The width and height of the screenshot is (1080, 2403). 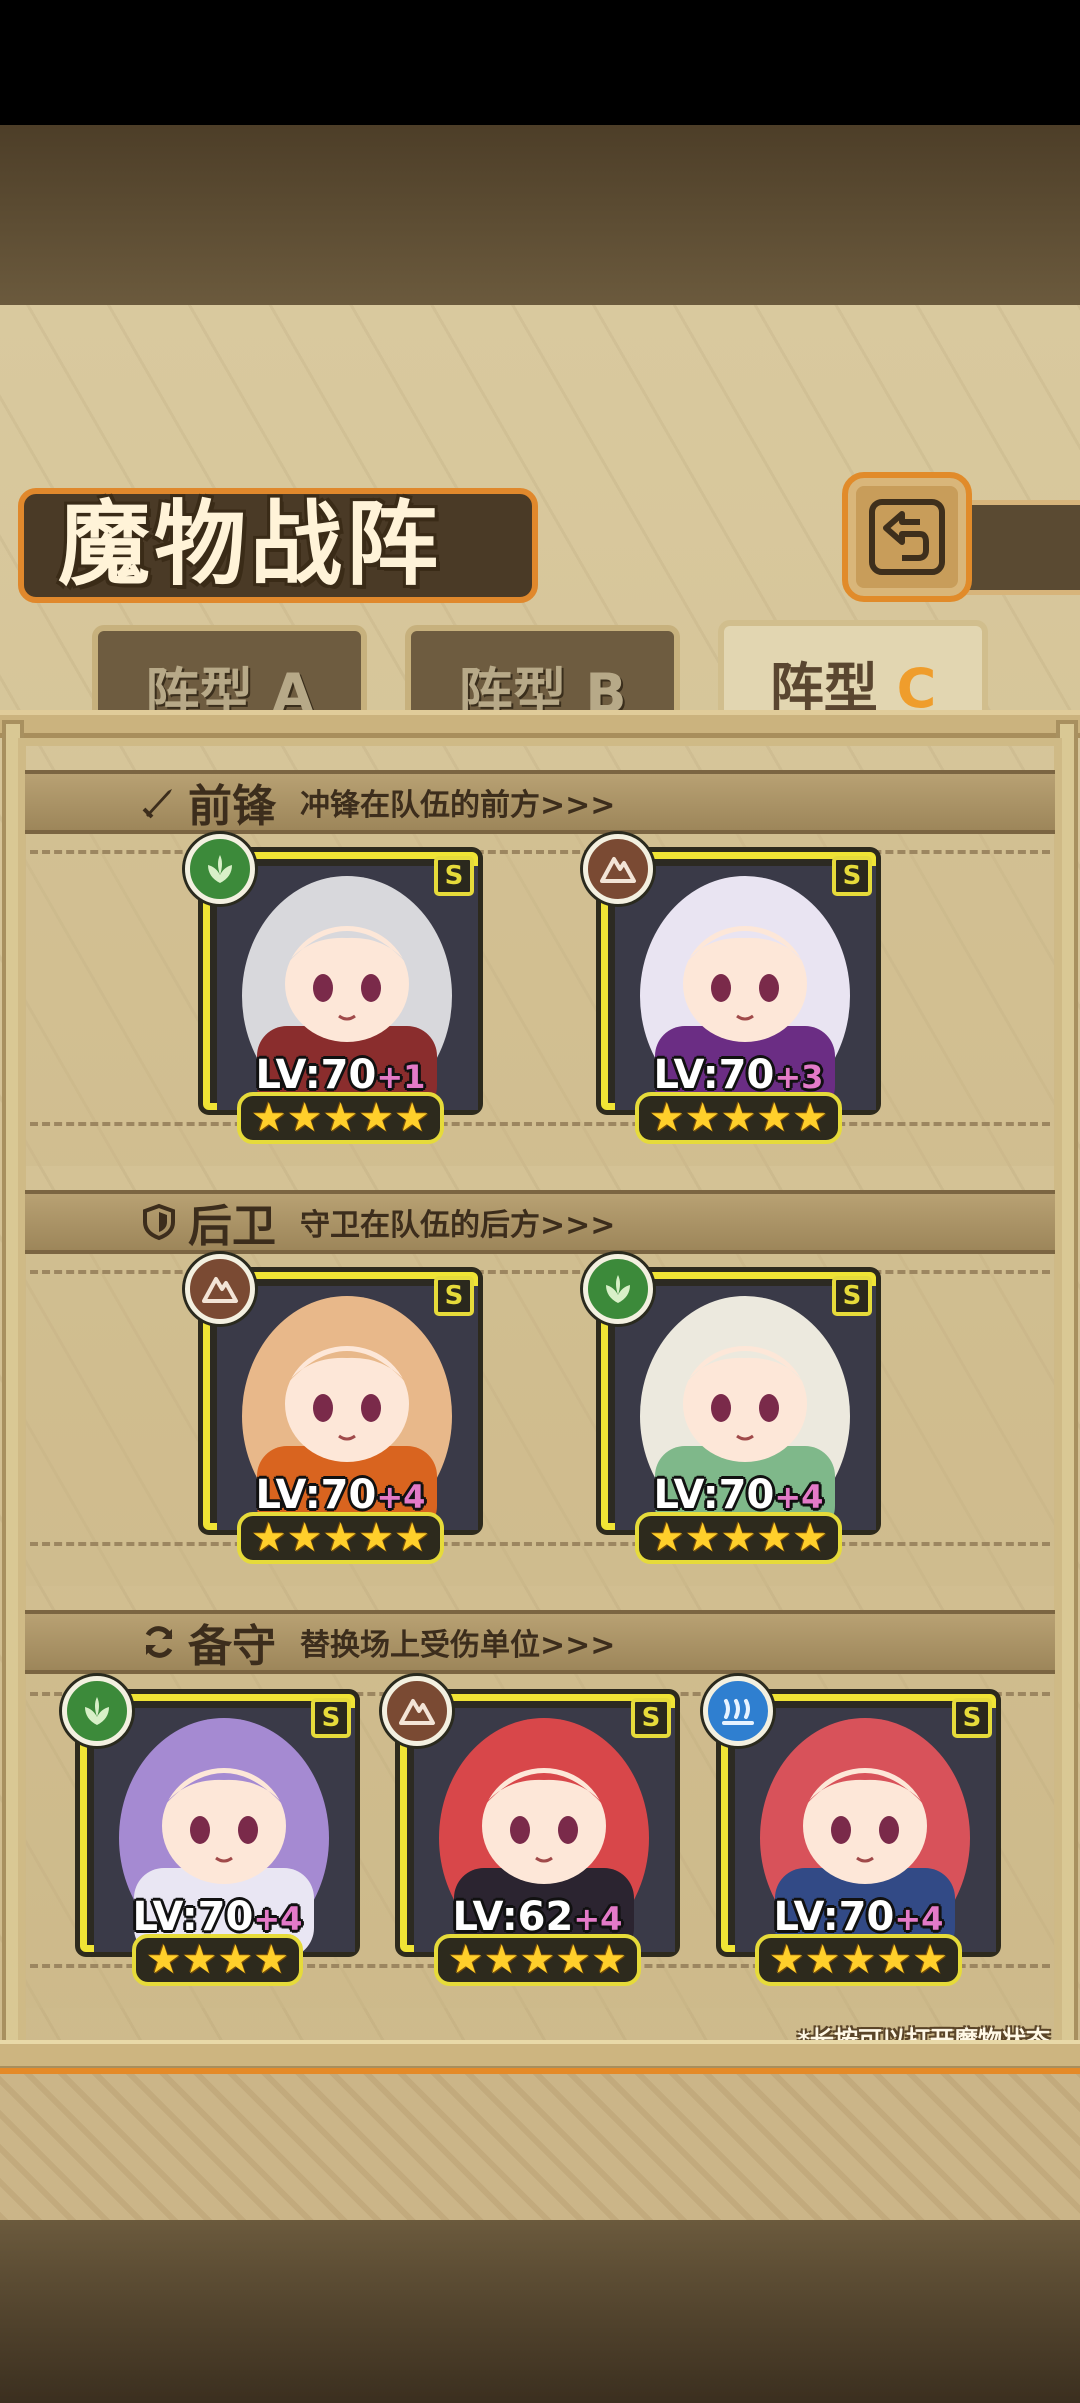 I want to click on star-rating: ★★★★, so click(x=217, y=1960).